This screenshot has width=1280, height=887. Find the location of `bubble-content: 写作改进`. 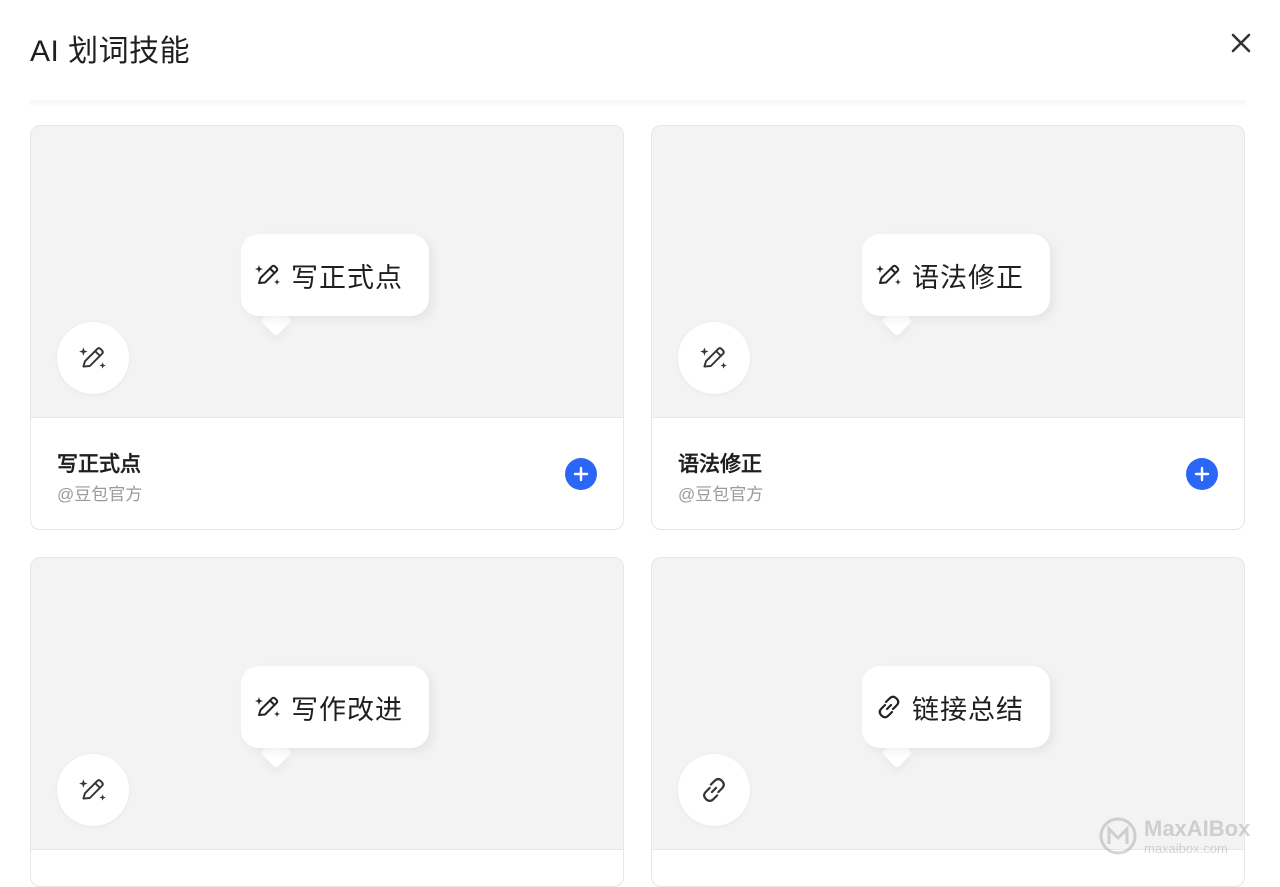

bubble-content: 写作改进 is located at coordinates (335, 707).